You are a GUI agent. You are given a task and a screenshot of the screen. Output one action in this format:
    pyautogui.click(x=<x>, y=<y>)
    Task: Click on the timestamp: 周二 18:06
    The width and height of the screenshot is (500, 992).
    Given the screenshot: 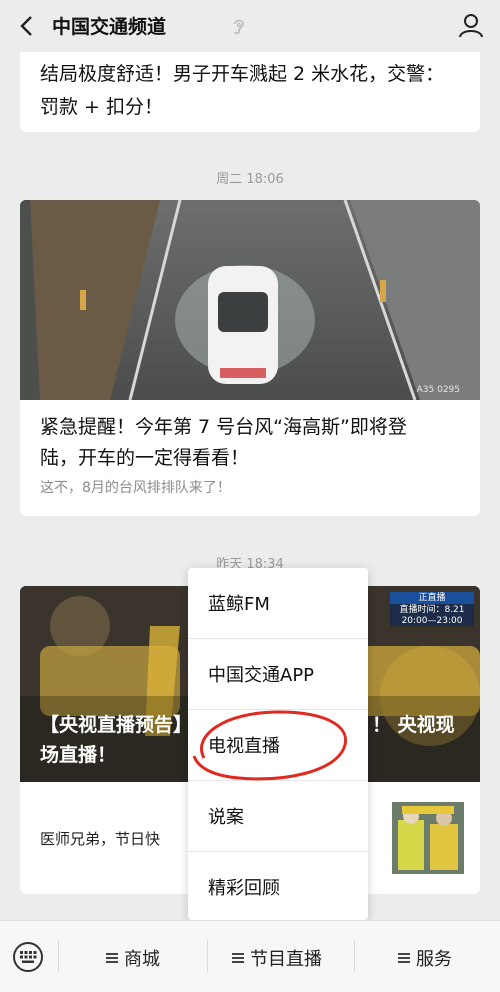 What is the action you would take?
    pyautogui.click(x=250, y=179)
    